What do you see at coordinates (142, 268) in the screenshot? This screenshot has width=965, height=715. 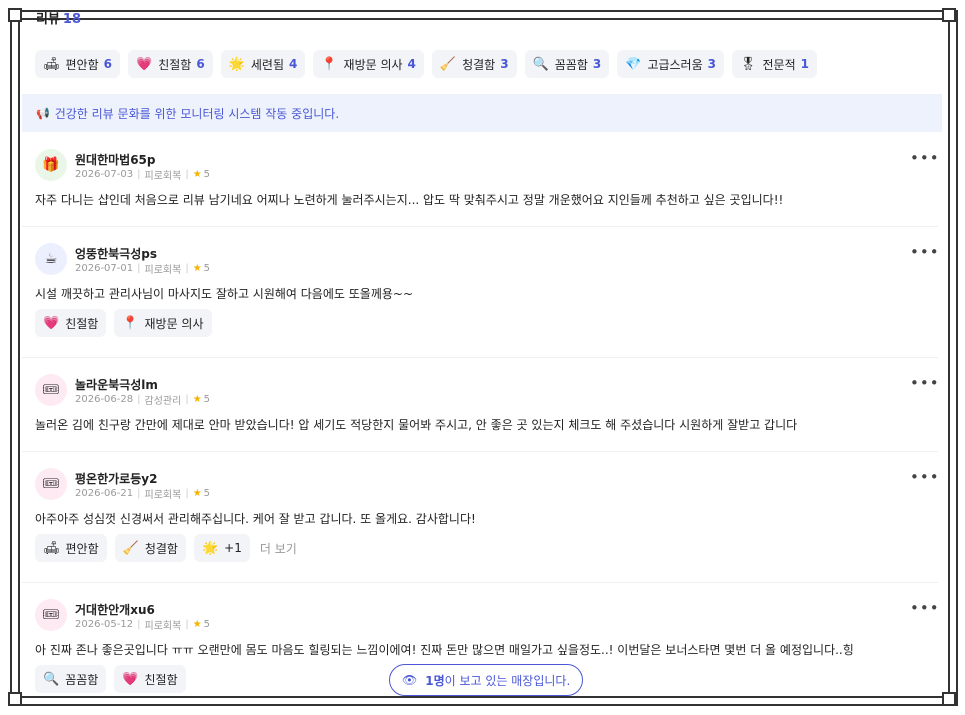 I see `review-meta: 2026-07-01 | 피로회복 | ★ 5` at bounding box center [142, 268].